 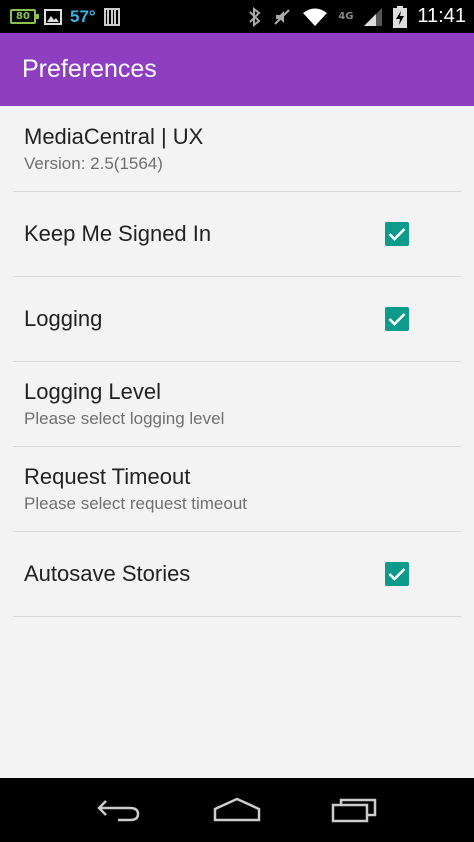 What do you see at coordinates (373, 17) in the screenshot?
I see `signal-icon` at bounding box center [373, 17].